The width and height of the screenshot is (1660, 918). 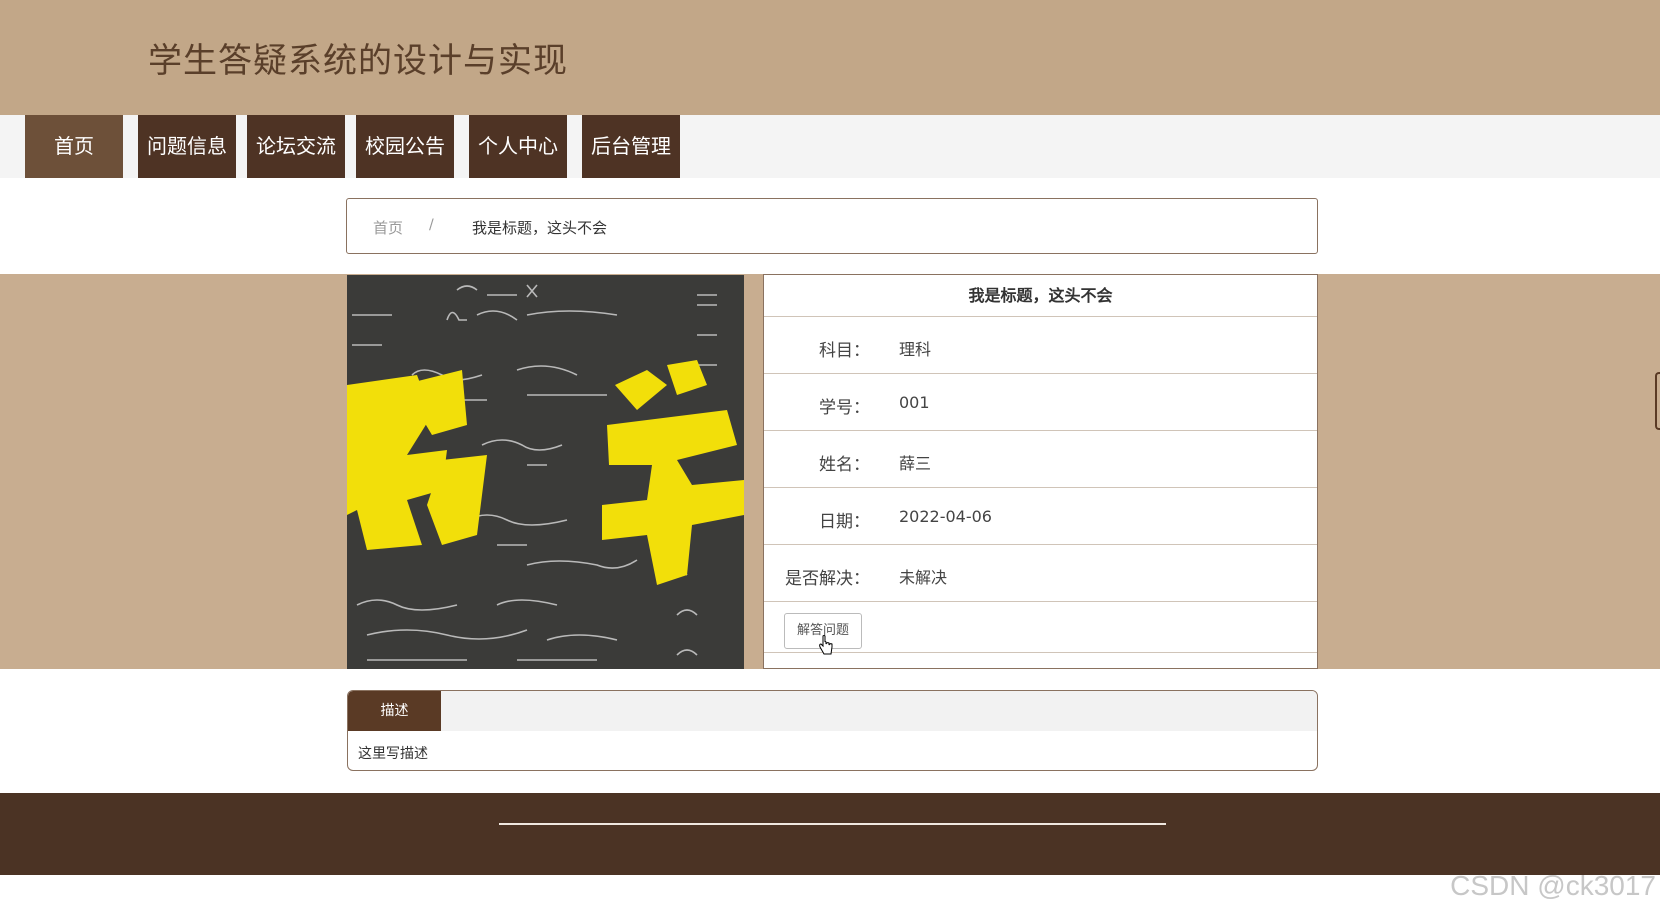 I want to click on field-label-date: 日期：, so click(x=844, y=522).